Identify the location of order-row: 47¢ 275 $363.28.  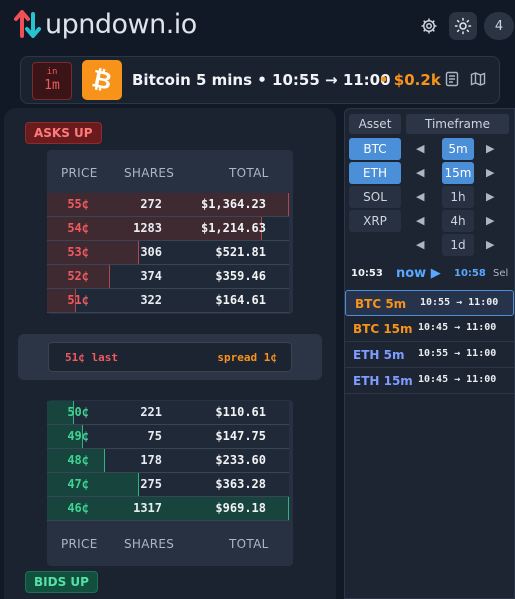
(168, 484).